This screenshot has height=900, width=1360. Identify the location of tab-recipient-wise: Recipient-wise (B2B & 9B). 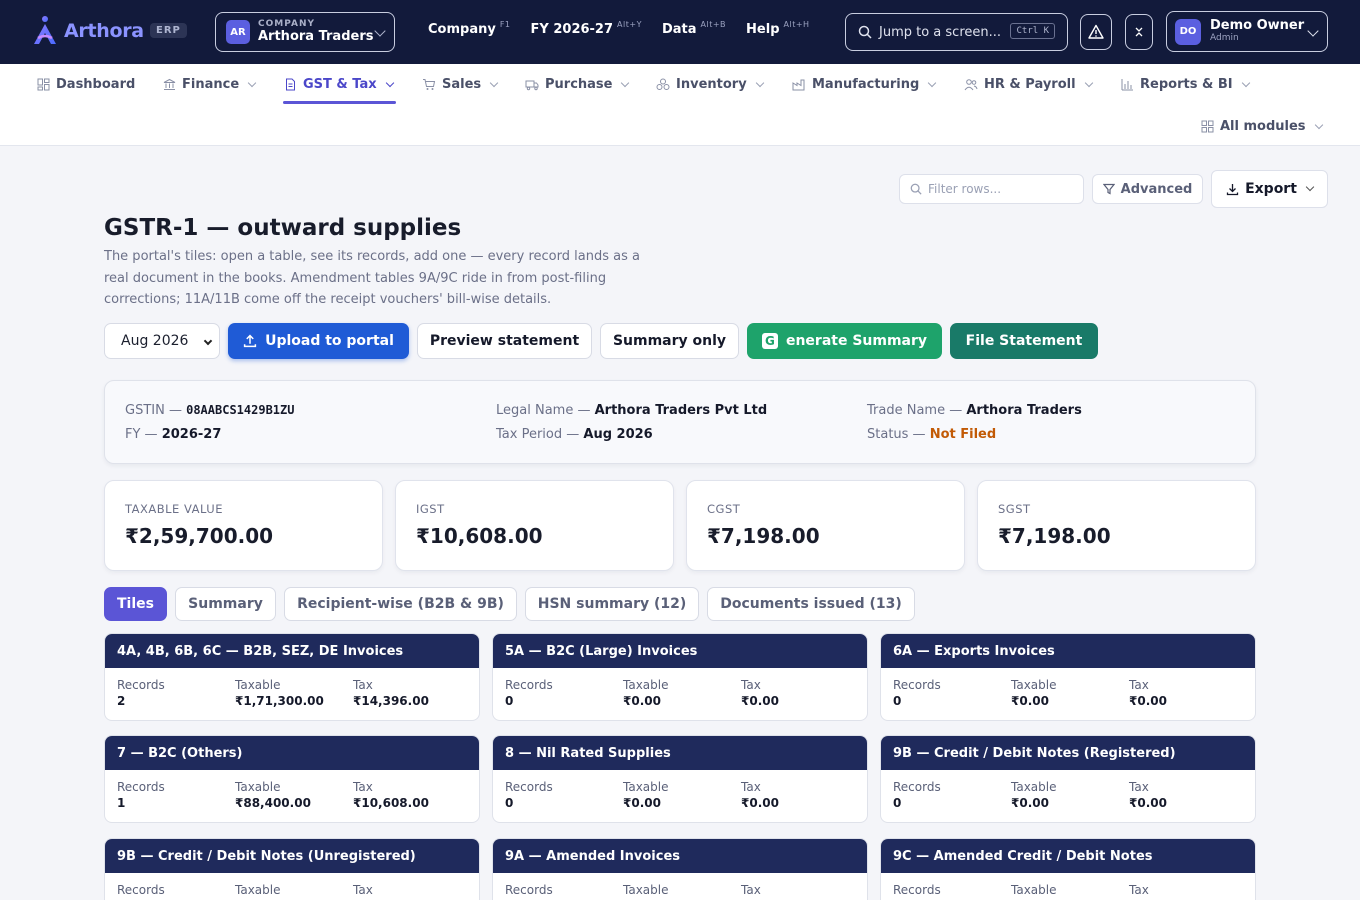
(400, 604).